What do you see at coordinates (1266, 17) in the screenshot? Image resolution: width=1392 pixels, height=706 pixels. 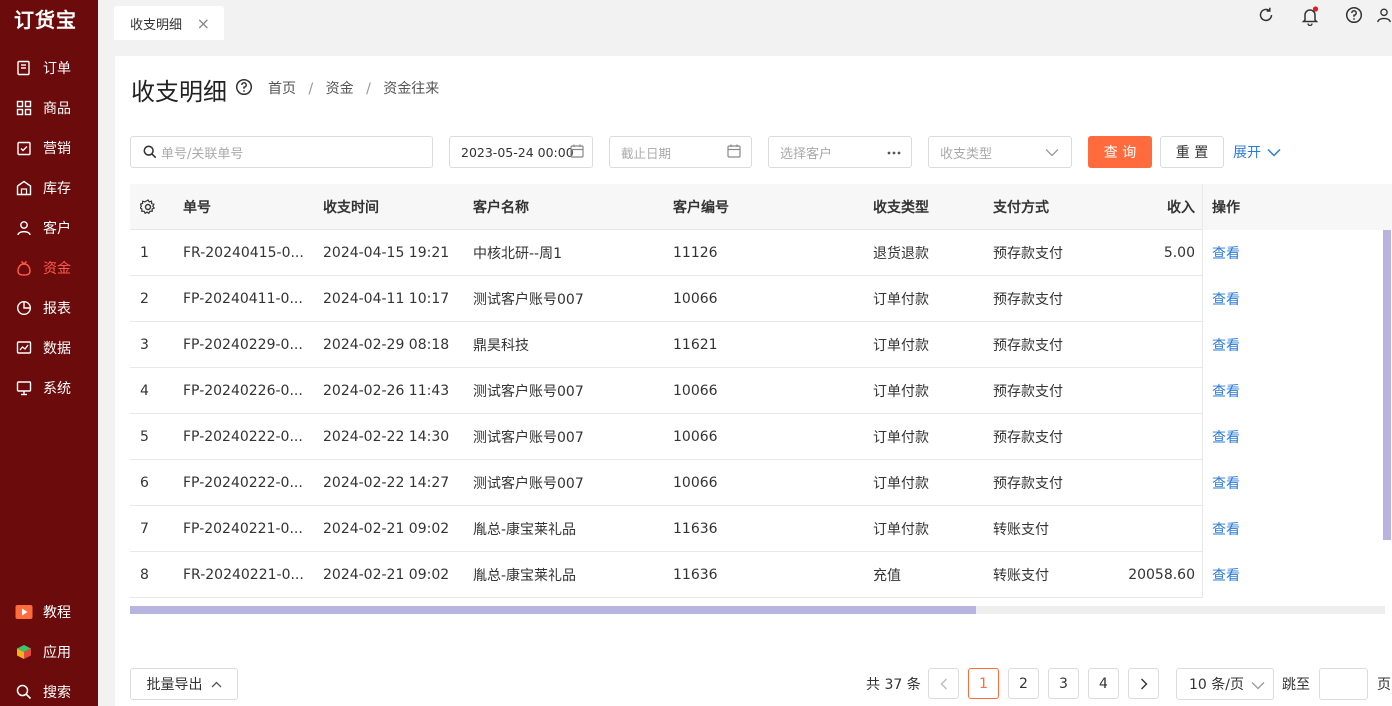 I see `refresh-icon` at bounding box center [1266, 17].